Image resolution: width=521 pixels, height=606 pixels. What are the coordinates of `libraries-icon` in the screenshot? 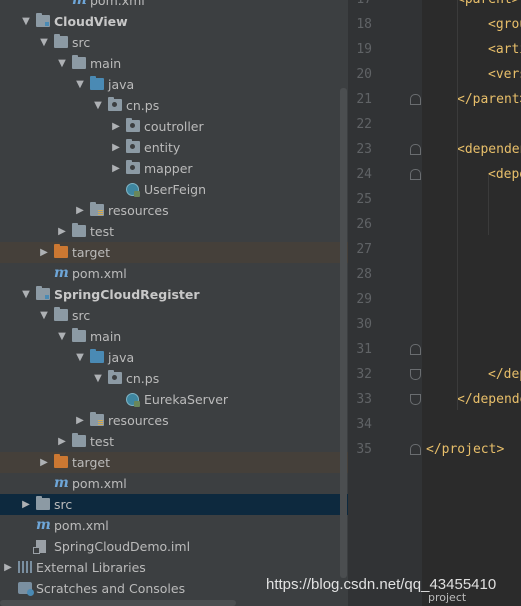 It's located at (25, 567).